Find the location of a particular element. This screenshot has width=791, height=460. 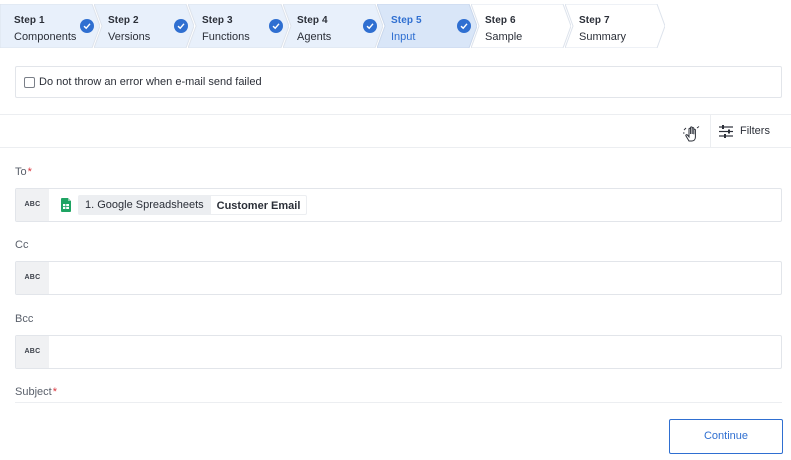

step-agents: Step 4 Agents is located at coordinates (333, 26).